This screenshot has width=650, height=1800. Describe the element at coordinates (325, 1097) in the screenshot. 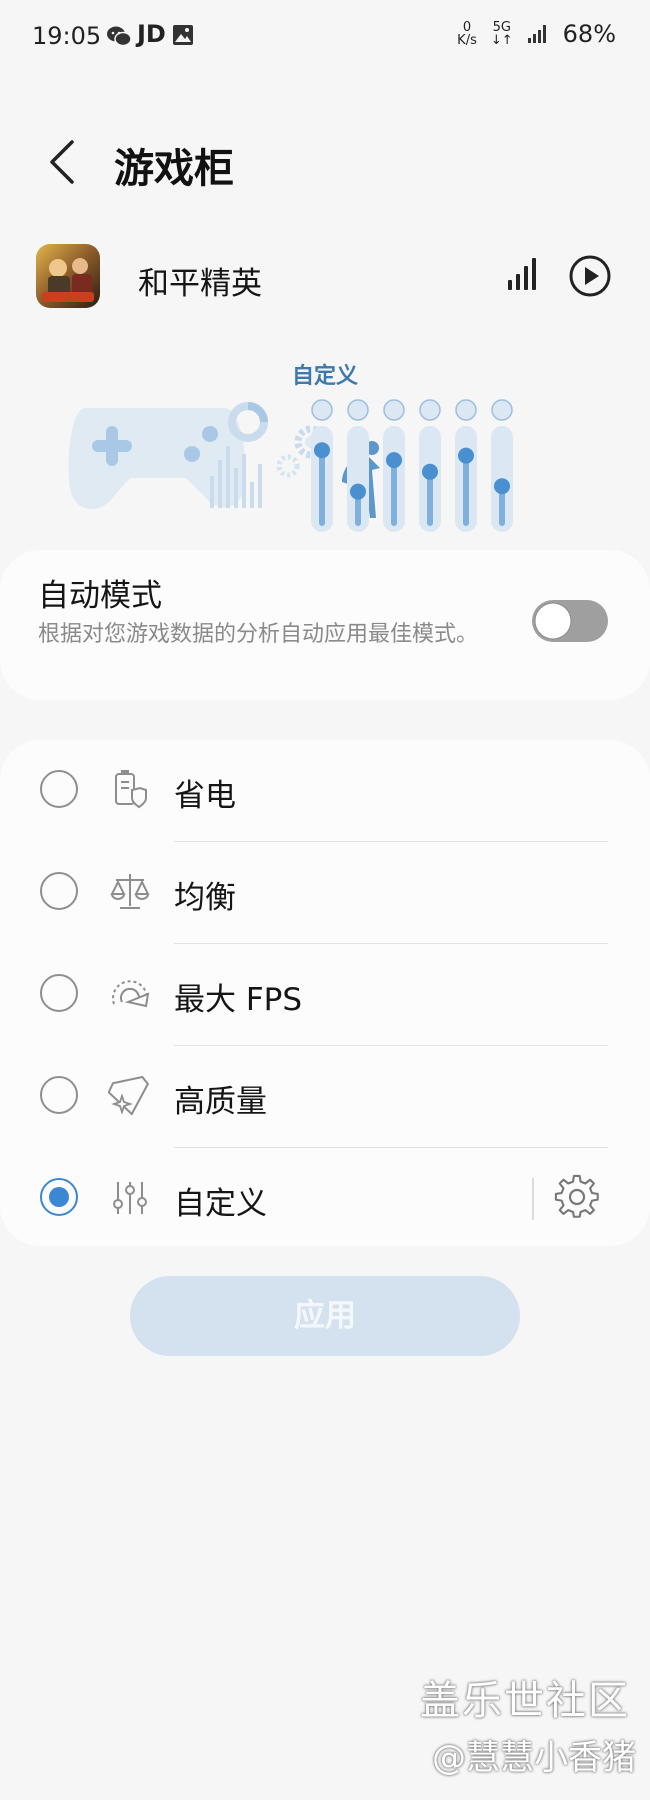

I see `mode-row-high-quality: 高质量` at that location.